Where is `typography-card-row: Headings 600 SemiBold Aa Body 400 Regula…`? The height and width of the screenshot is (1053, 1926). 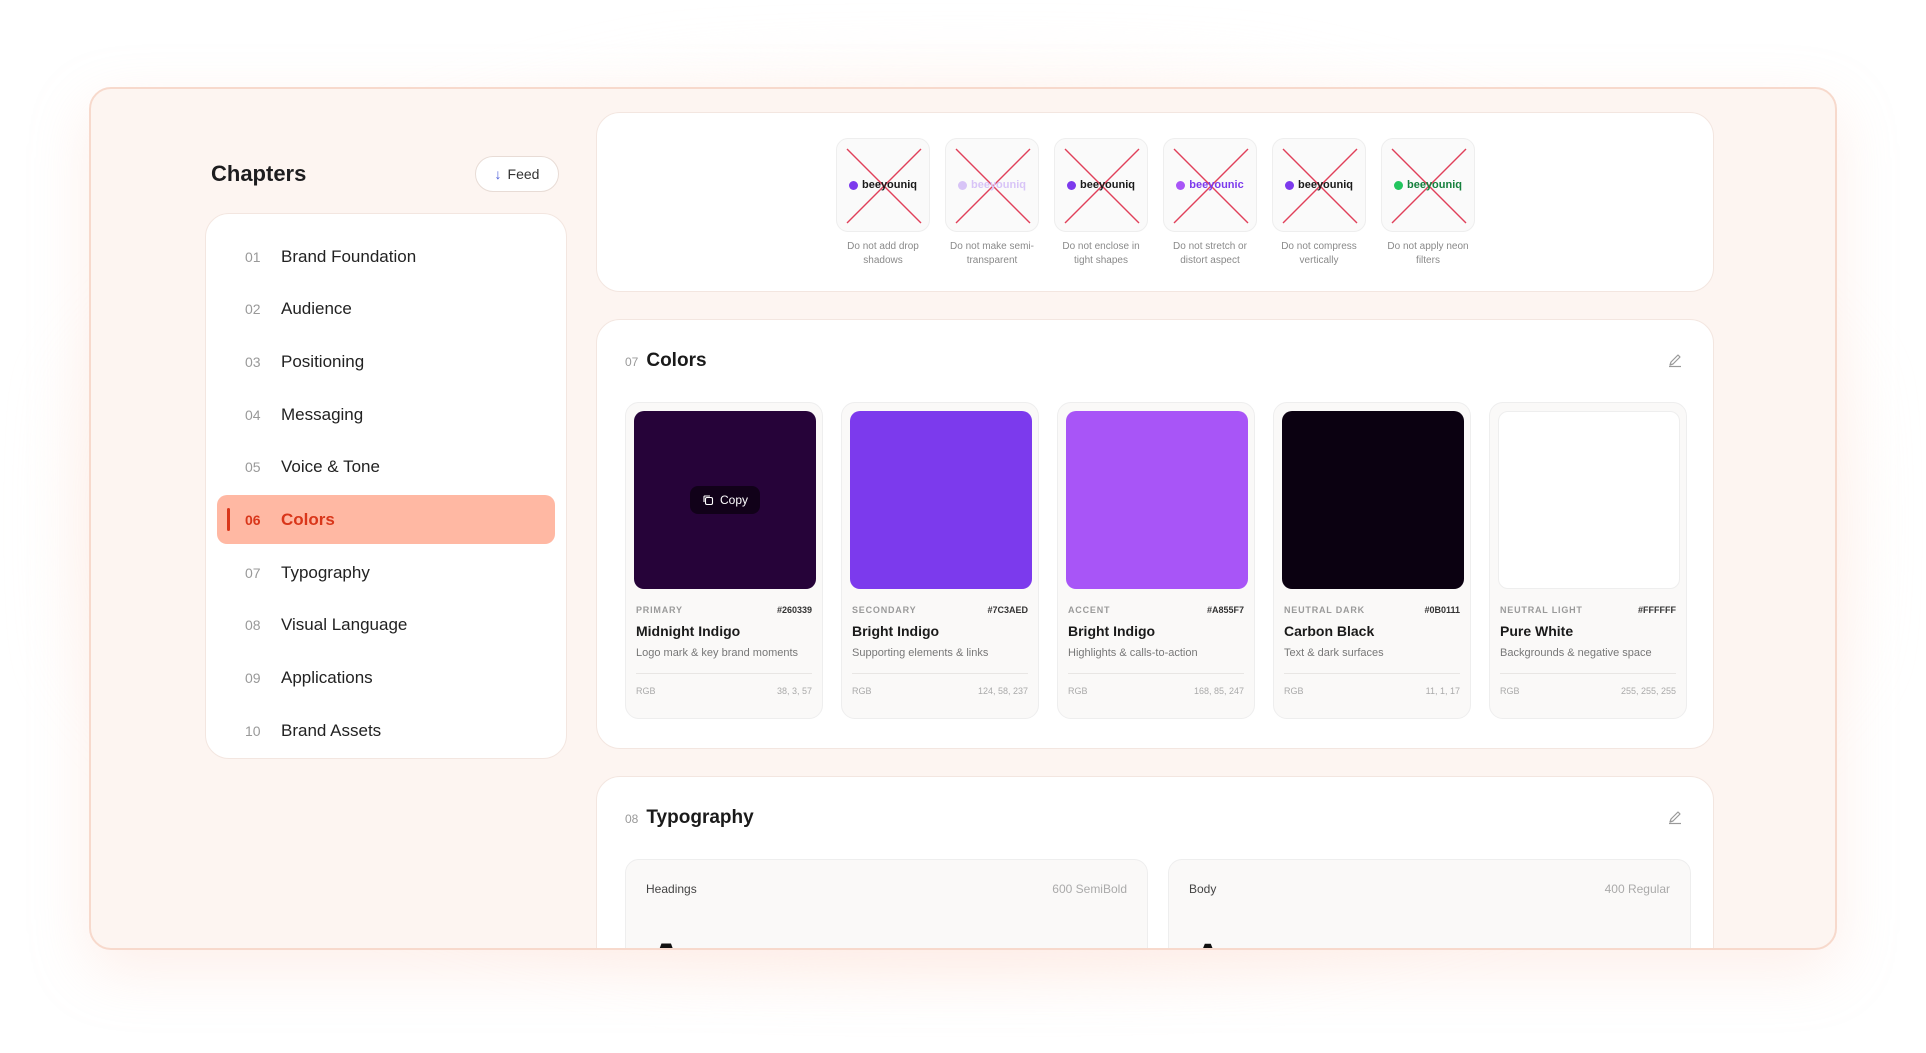
typography-card-row: Headings 600 SemiBold Aa Body 400 Regula… is located at coordinates (1158, 903).